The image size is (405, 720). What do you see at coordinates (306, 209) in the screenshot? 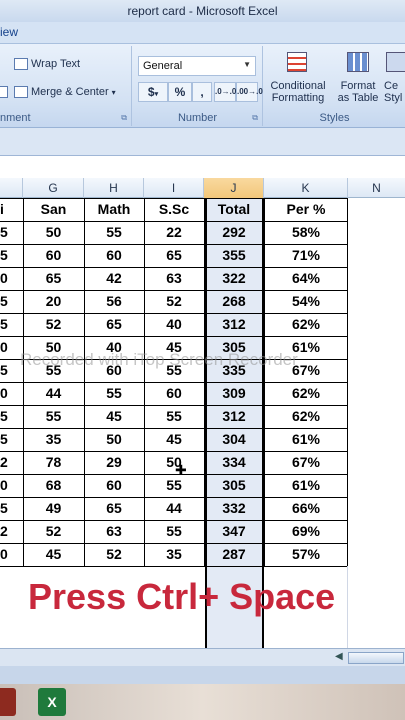
I see `header-cell: Per %` at bounding box center [306, 209].